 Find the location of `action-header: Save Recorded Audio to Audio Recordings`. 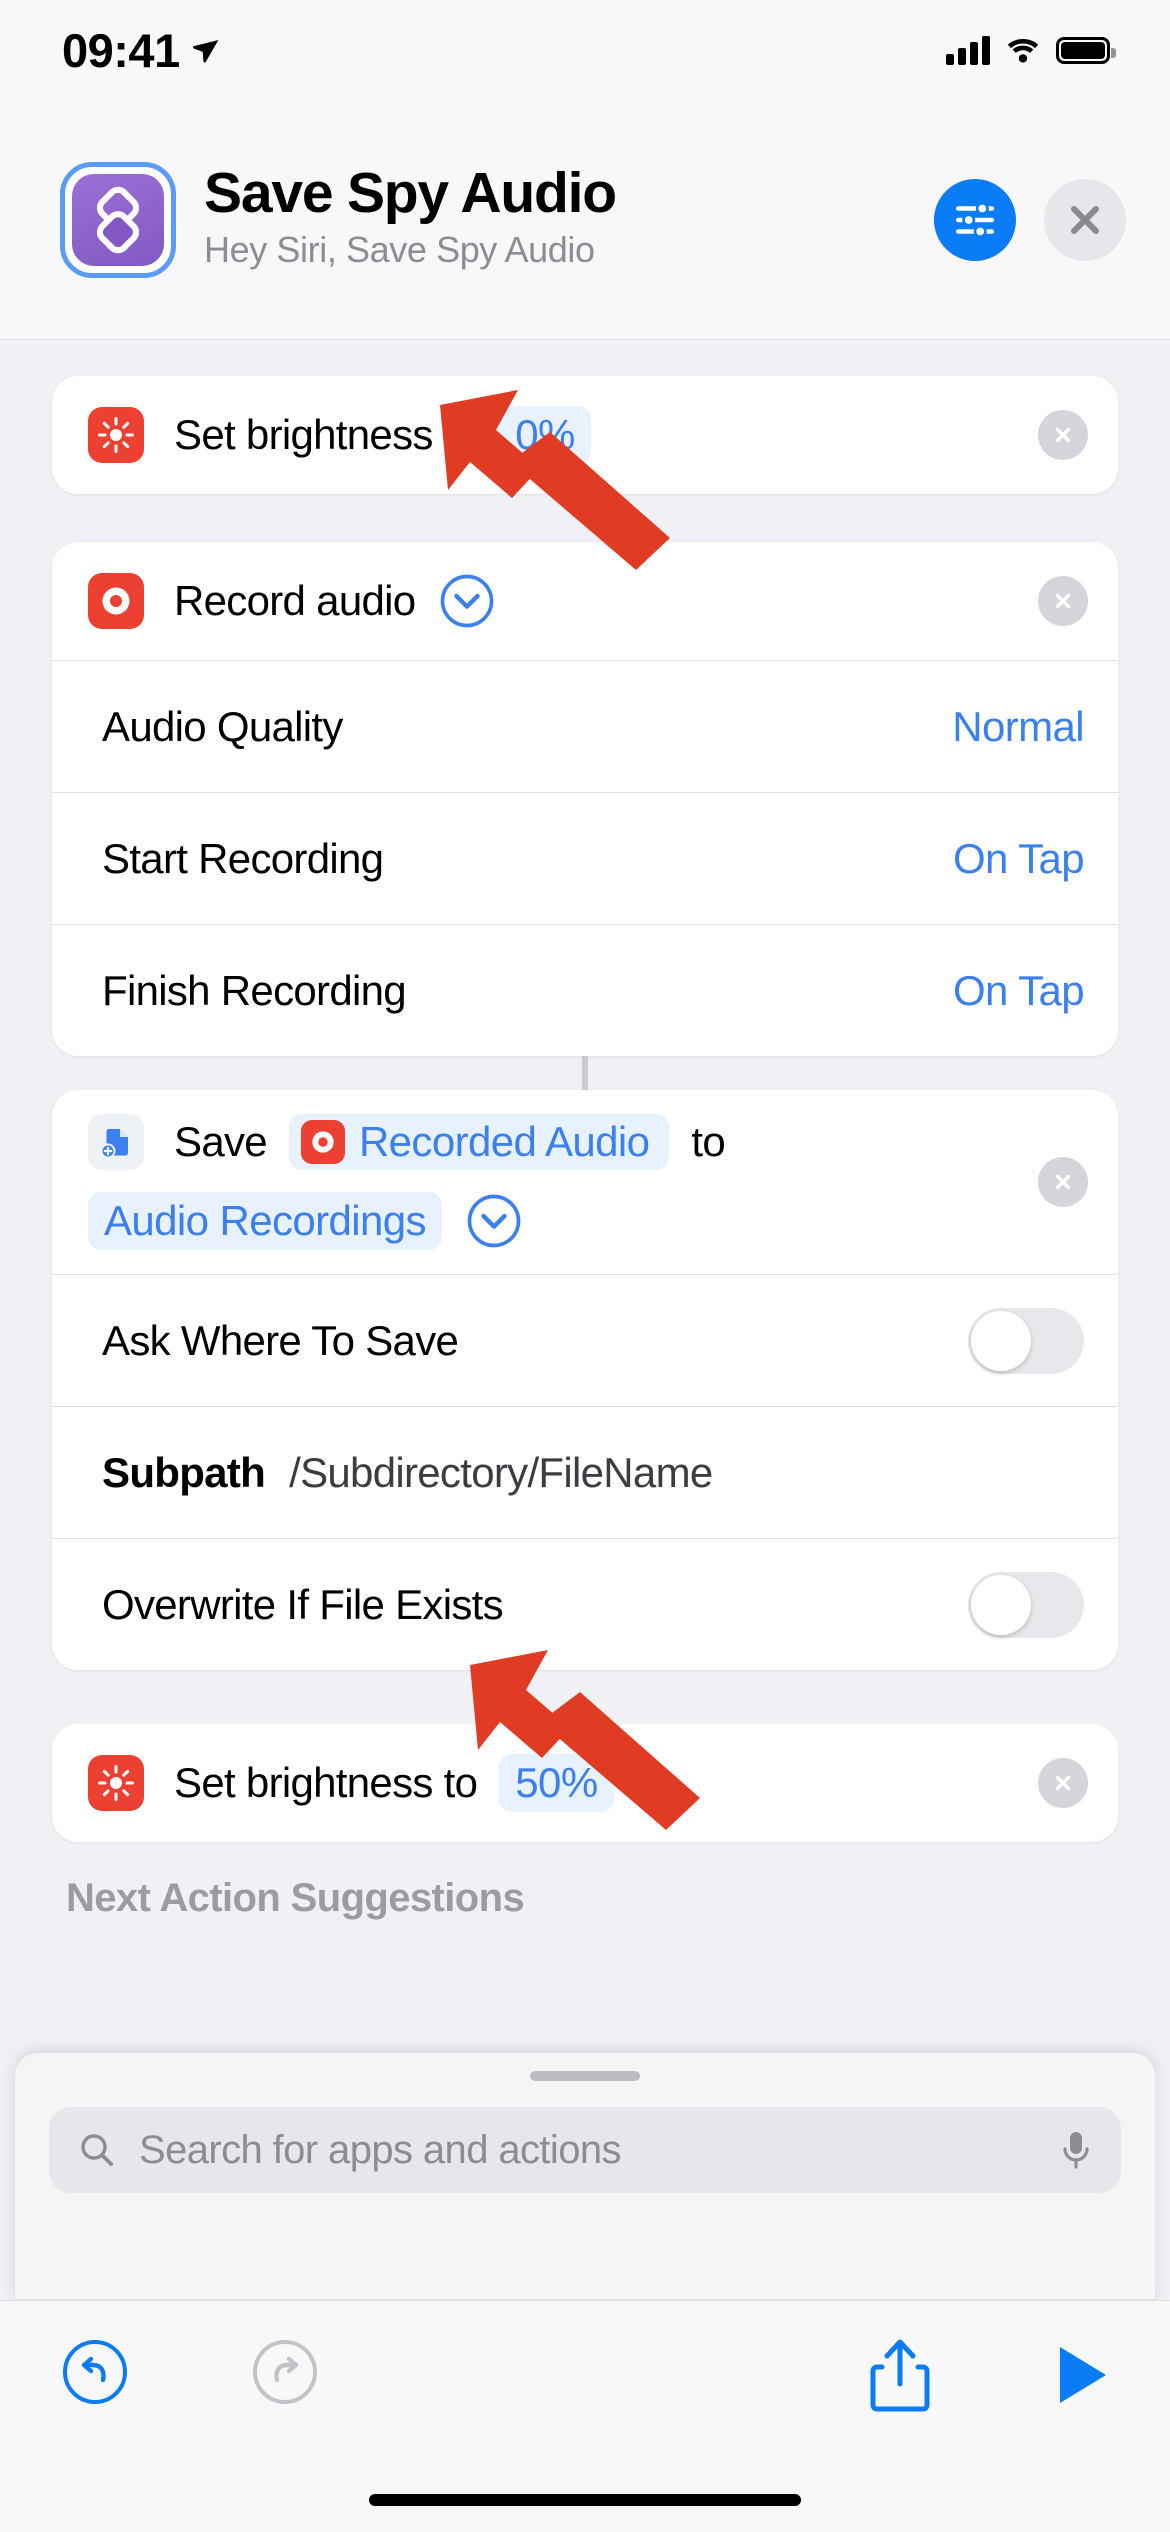

action-header: Save Recorded Audio to Audio Recordings is located at coordinates (585, 1182).